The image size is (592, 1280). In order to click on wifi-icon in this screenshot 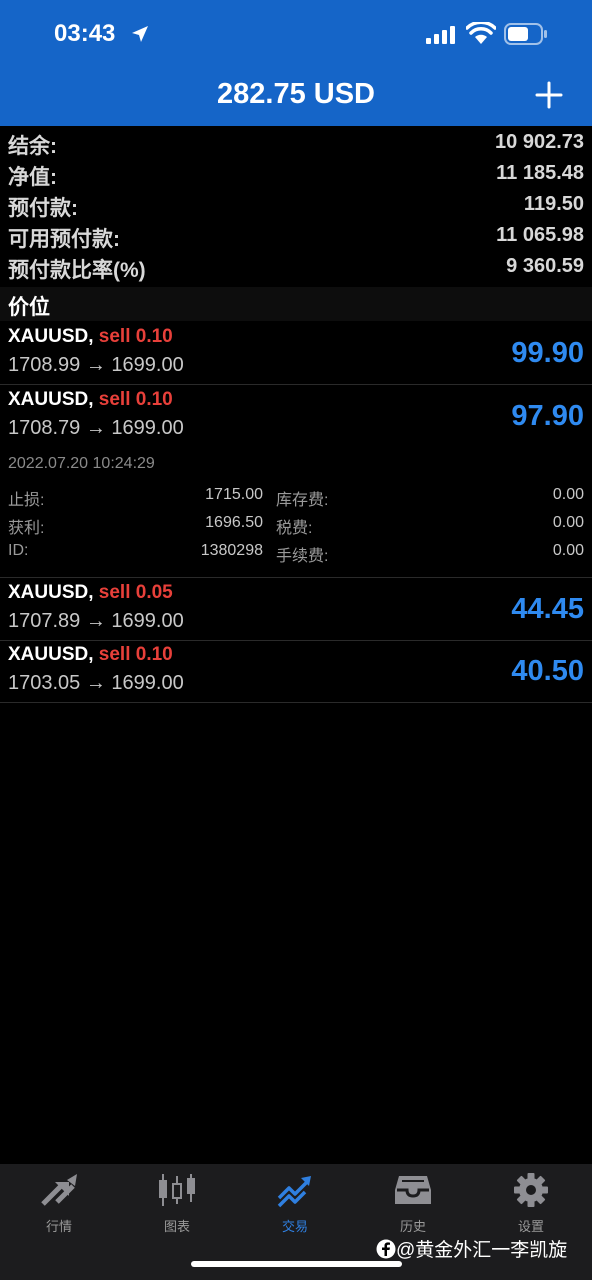, I will do `click(481, 33)`.